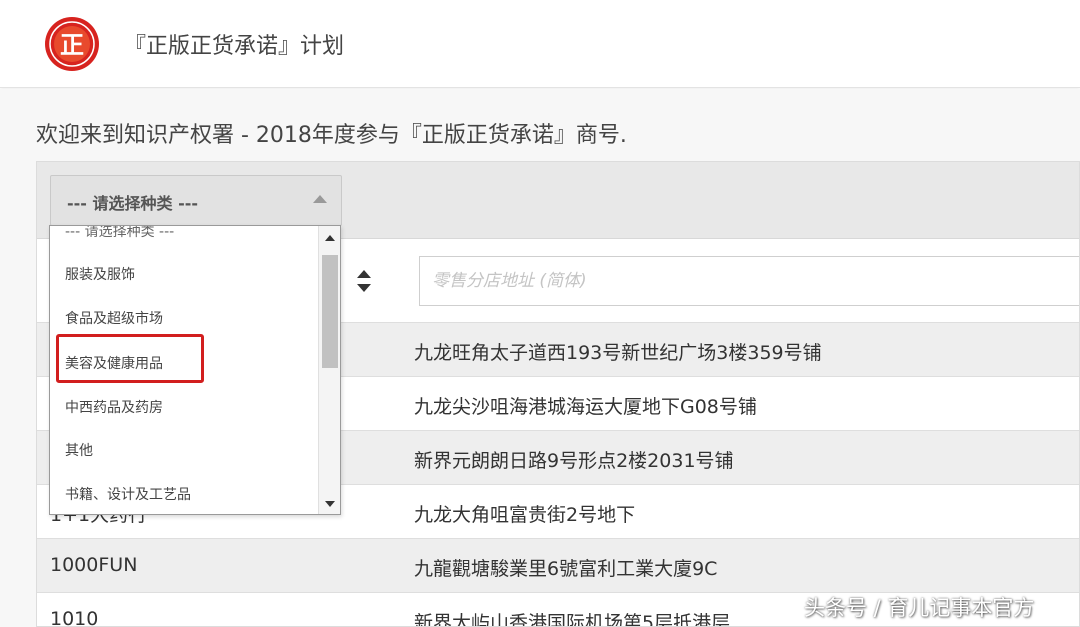 This screenshot has height=627, width=1080. What do you see at coordinates (540, 44) in the screenshot?
I see `app-header: 正 『正版正货承诺』计划` at bounding box center [540, 44].